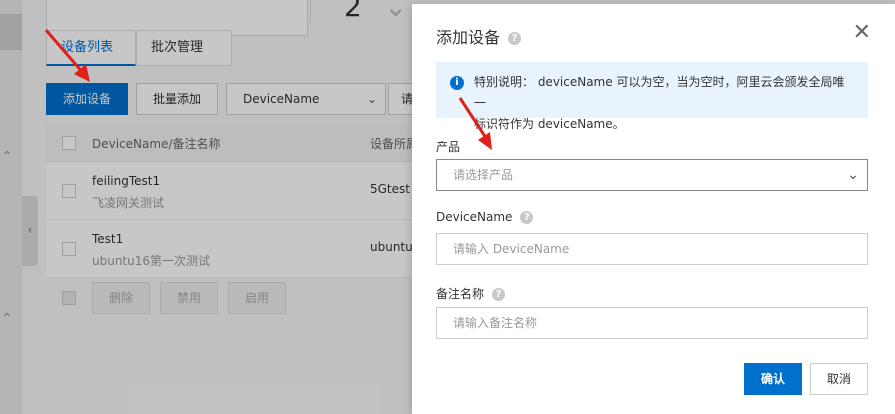  What do you see at coordinates (460, 294) in the screenshot?
I see `note-label-text: 备注名称` at bounding box center [460, 294].